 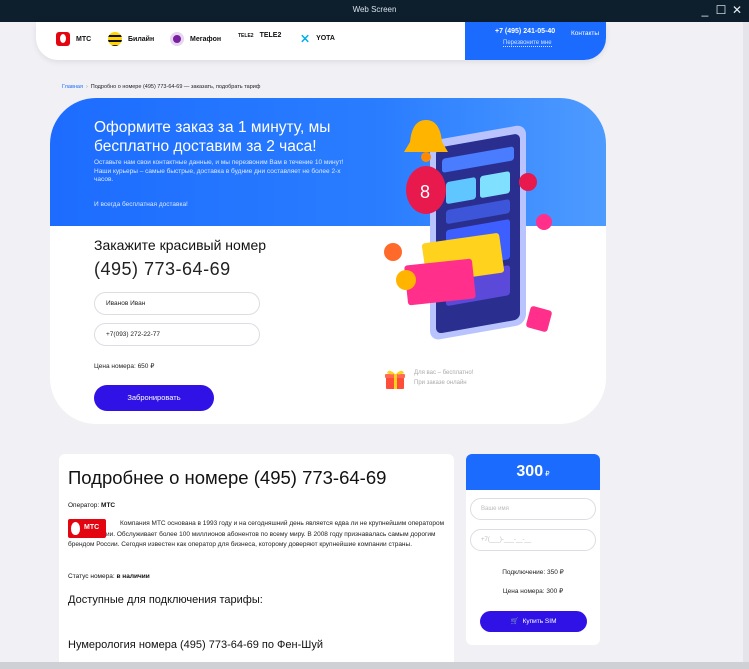 What do you see at coordinates (746, 342) in the screenshot?
I see `vertical-scrollbar` at bounding box center [746, 342].